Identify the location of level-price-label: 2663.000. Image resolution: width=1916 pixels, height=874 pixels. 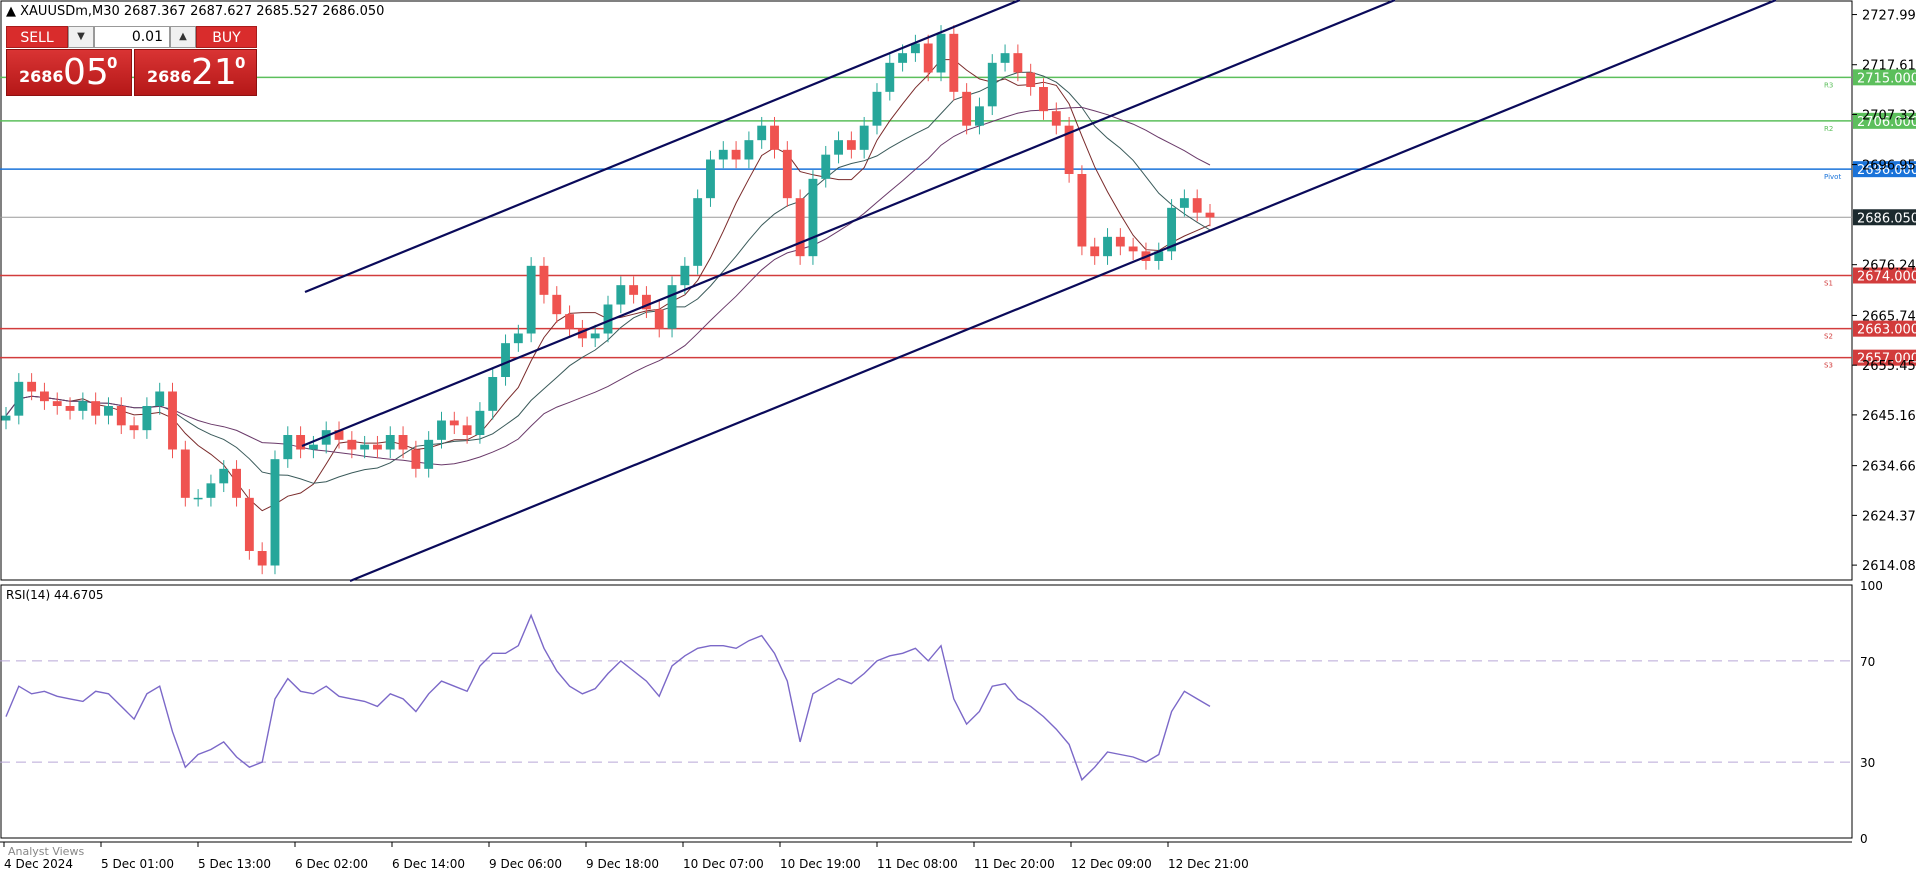
(1886, 330).